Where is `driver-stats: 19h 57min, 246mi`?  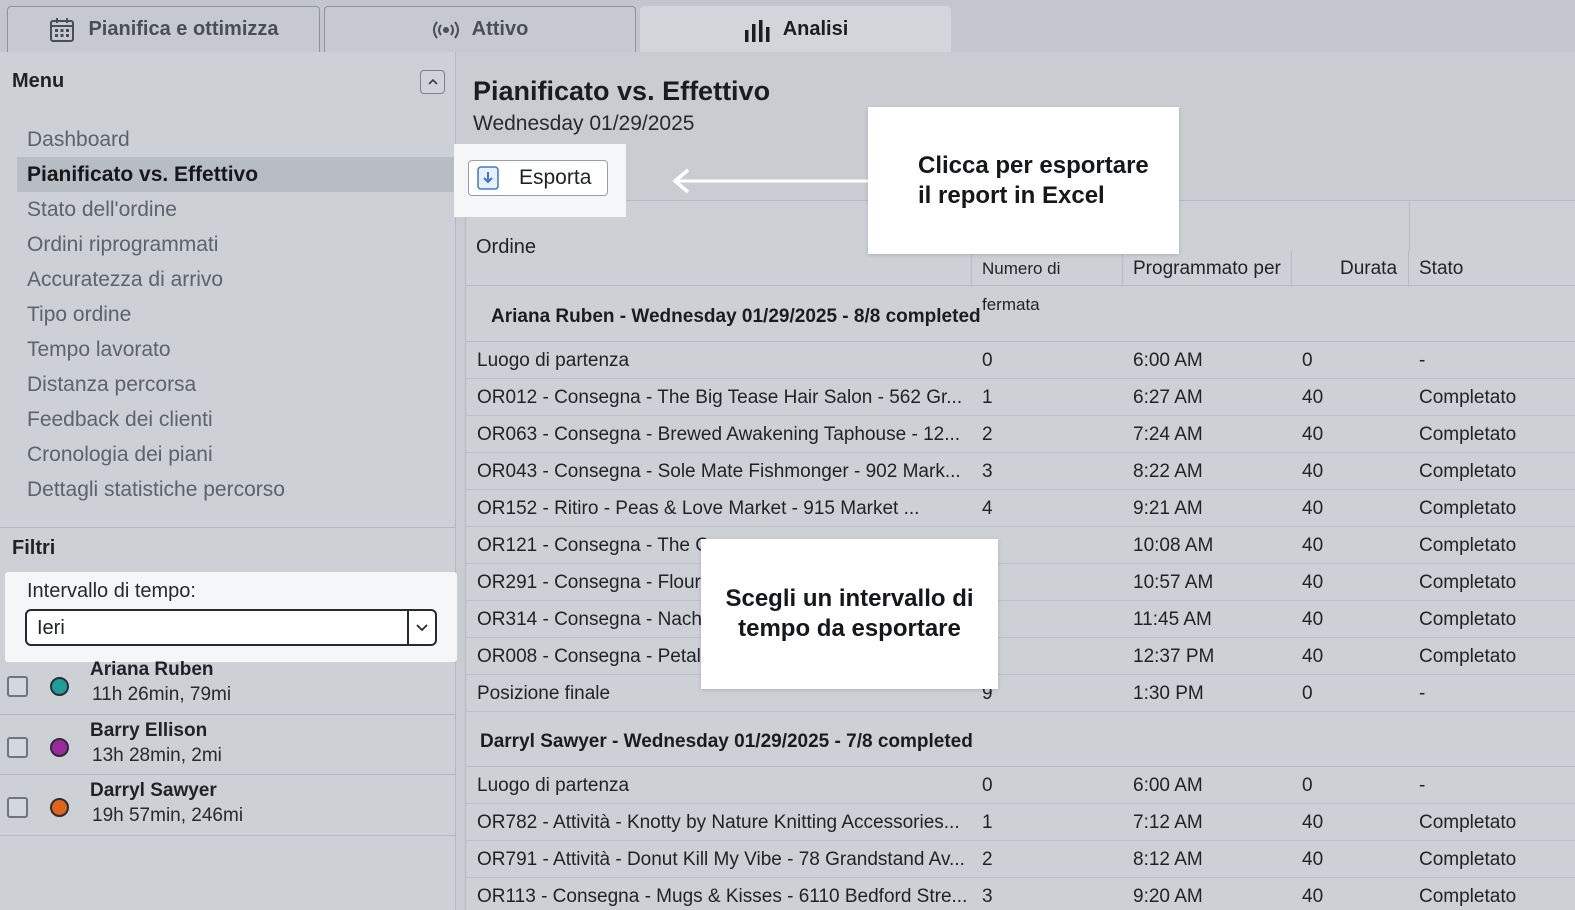 driver-stats: 19h 57min, 246mi is located at coordinates (168, 815).